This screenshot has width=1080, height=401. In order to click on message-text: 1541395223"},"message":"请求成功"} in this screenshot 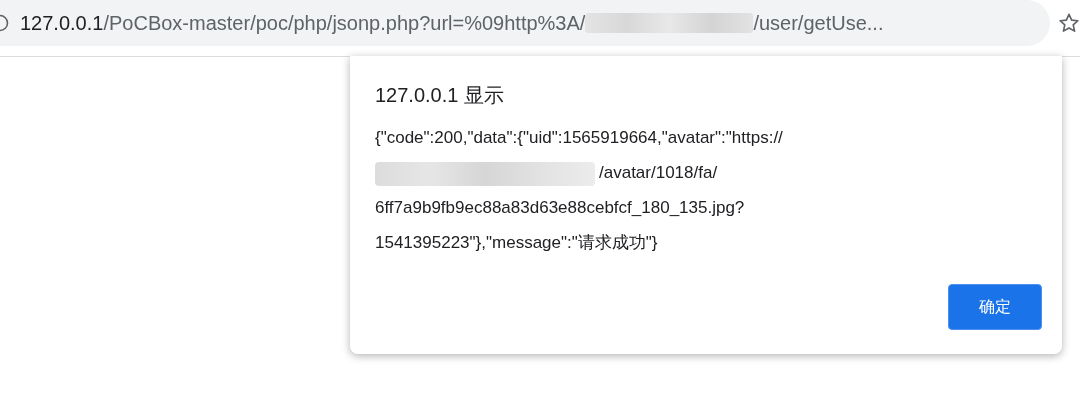, I will do `click(516, 242)`.